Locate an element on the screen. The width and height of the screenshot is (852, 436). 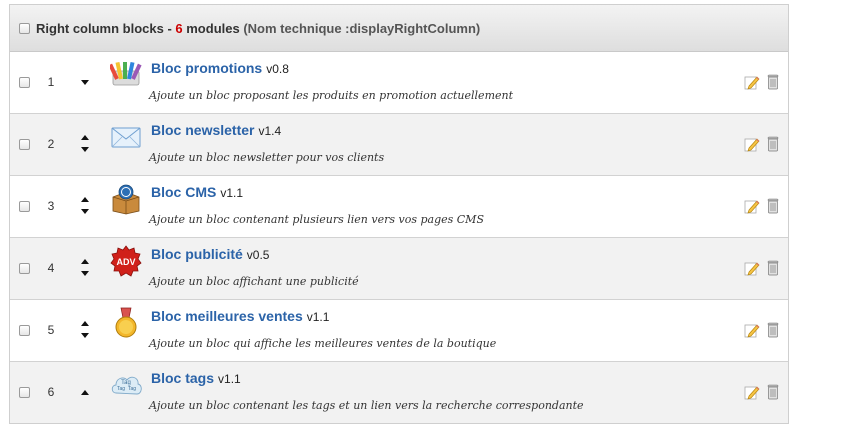
module-version: v0.8 is located at coordinates (277, 69).